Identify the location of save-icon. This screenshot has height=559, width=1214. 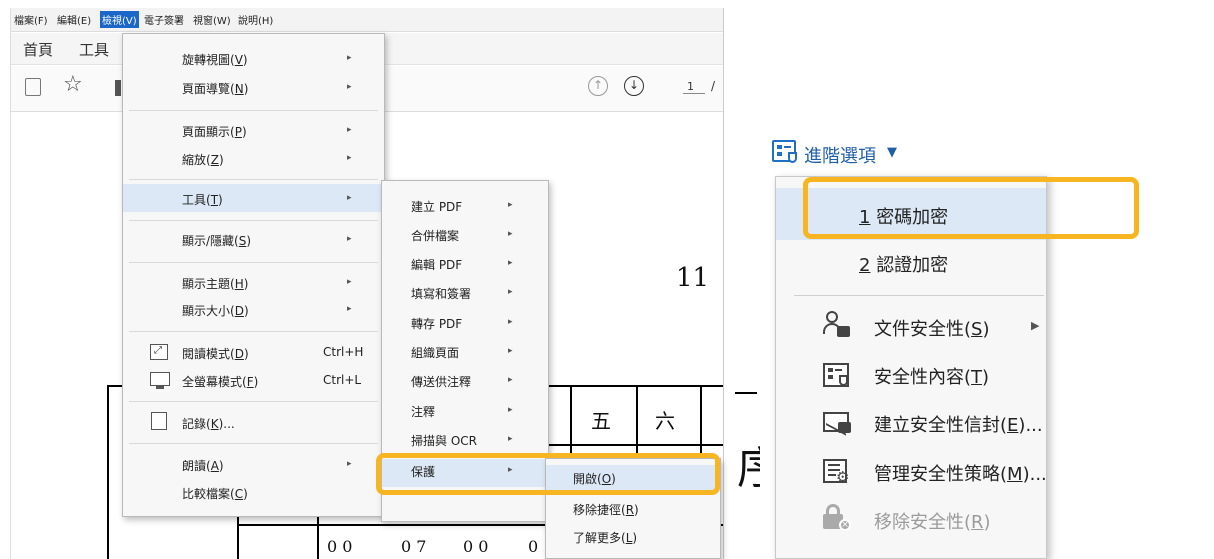
(33, 87).